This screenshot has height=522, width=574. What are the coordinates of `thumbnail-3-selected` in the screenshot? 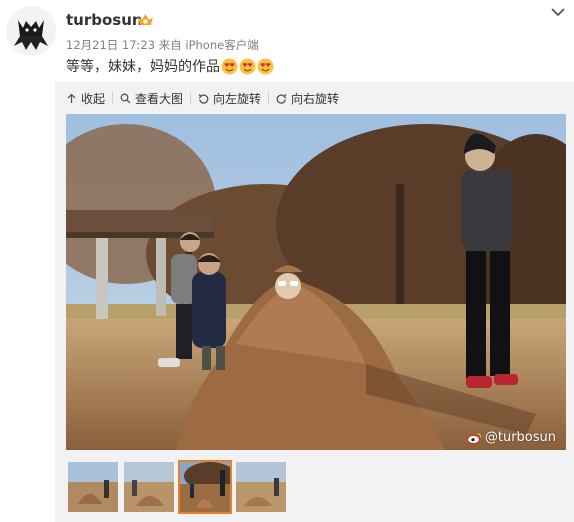 It's located at (205, 487).